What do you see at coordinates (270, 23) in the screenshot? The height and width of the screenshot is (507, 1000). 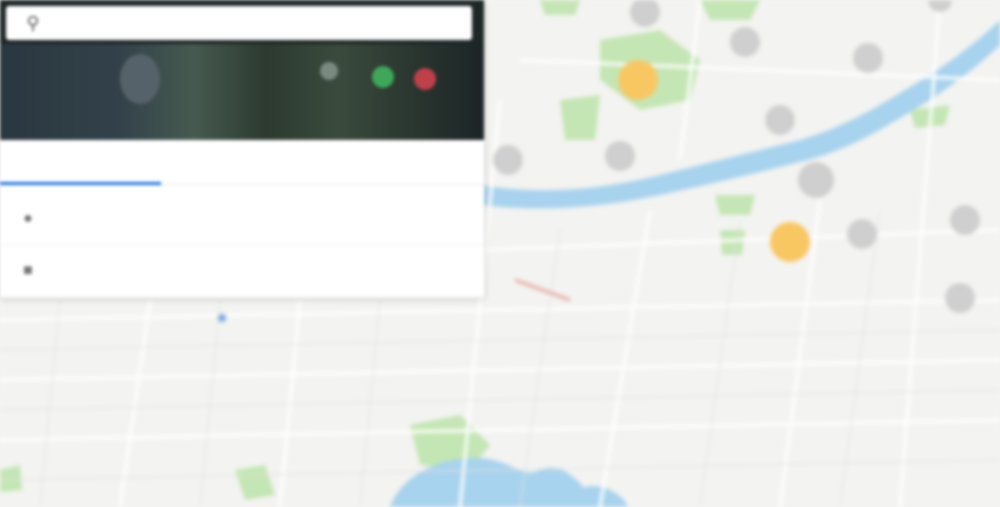 I see `search-input` at bounding box center [270, 23].